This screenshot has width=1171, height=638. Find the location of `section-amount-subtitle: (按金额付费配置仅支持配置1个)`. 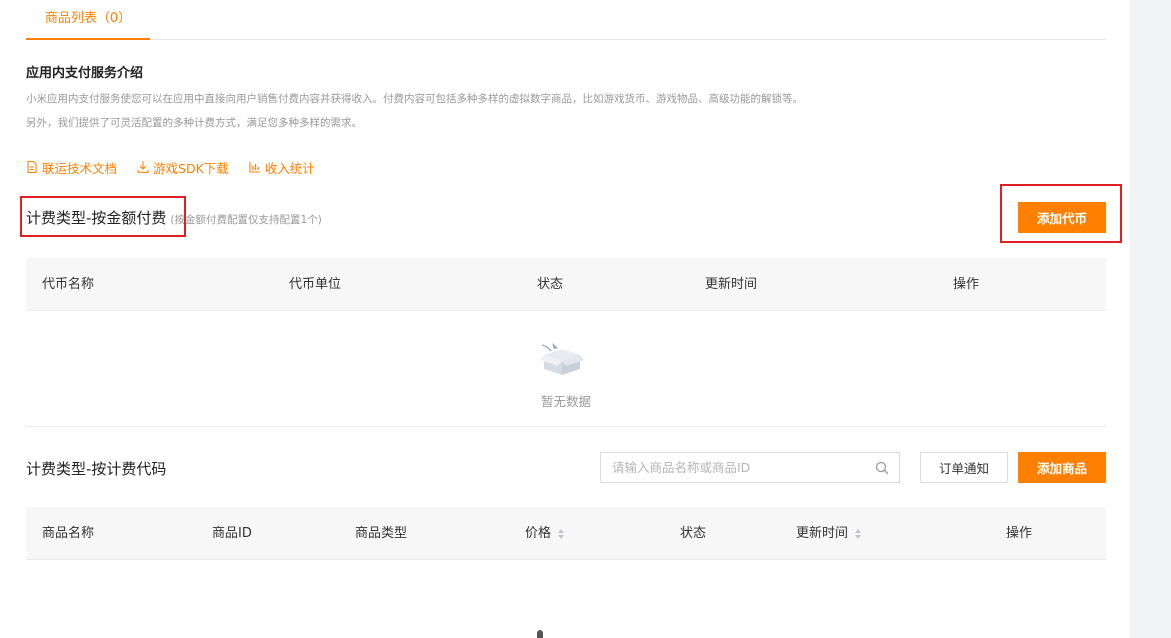

section-amount-subtitle: (按金额付费配置仅支持配置1个) is located at coordinates (246, 220).